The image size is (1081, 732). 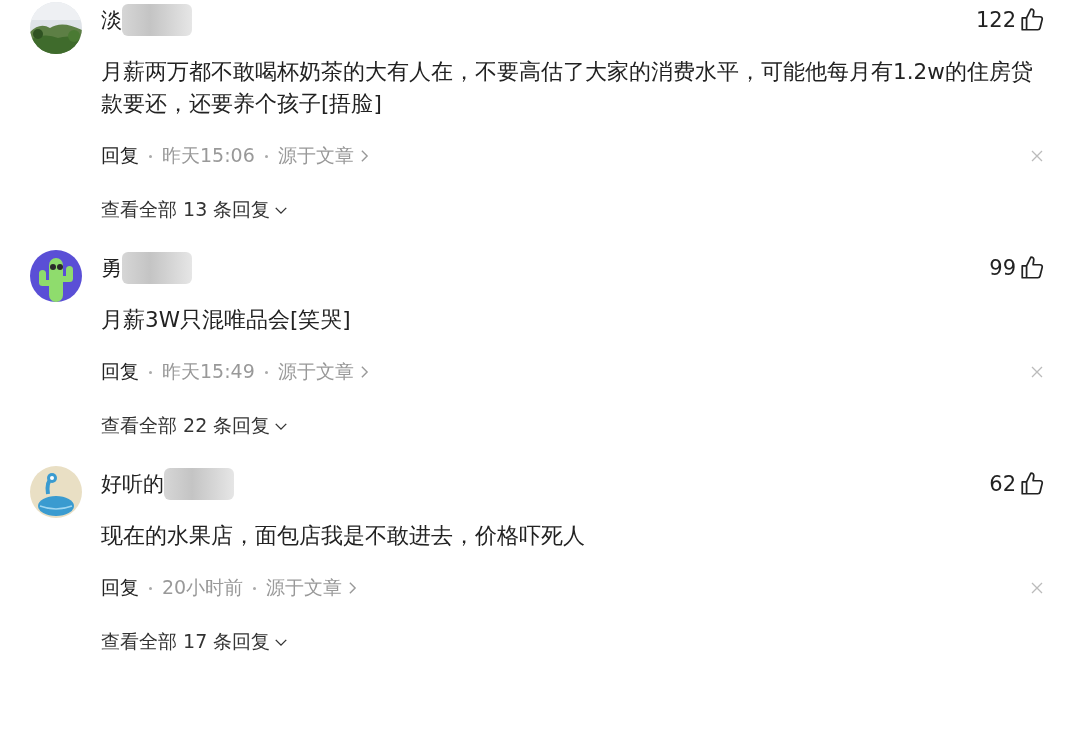 I want to click on comment-time: 昨天15:06, so click(x=208, y=155).